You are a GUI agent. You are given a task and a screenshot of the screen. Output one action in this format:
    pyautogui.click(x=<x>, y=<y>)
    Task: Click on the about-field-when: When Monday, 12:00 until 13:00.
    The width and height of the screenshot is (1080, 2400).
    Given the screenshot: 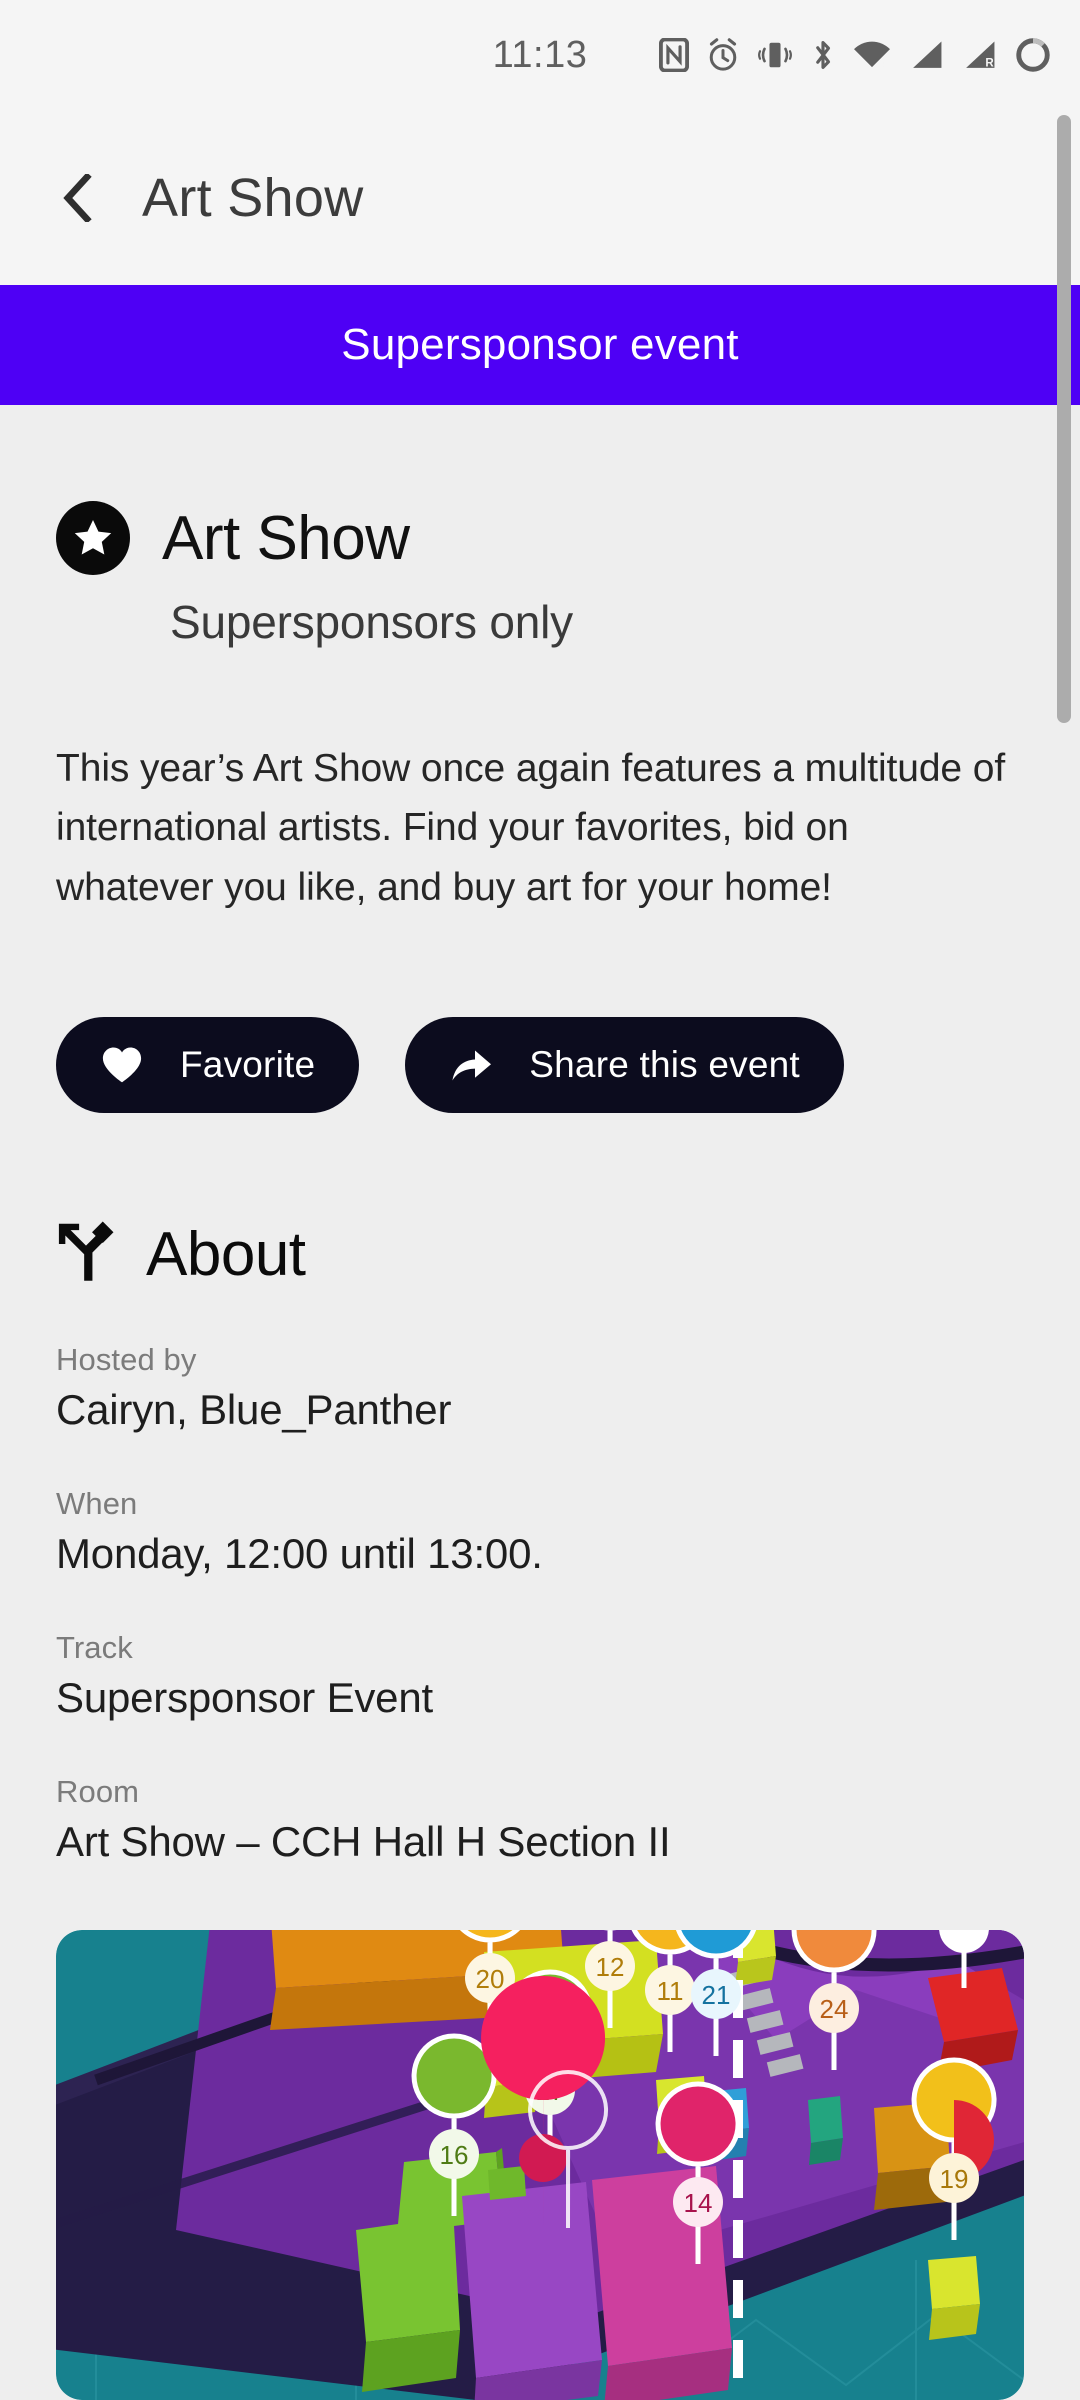 What is the action you would take?
    pyautogui.click(x=568, y=1532)
    